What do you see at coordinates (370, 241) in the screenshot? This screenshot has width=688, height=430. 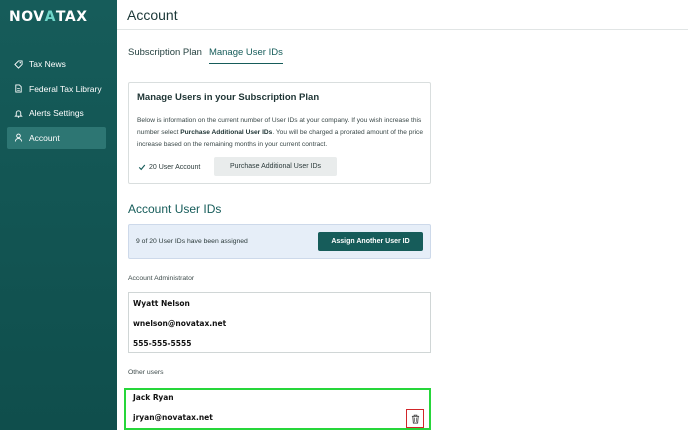 I see `assign-another-user-id-button: Assign Another User ID` at bounding box center [370, 241].